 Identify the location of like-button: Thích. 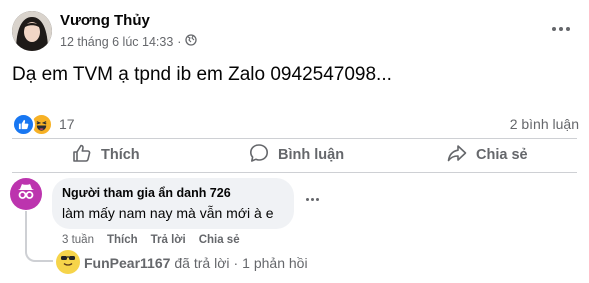
(106, 155).